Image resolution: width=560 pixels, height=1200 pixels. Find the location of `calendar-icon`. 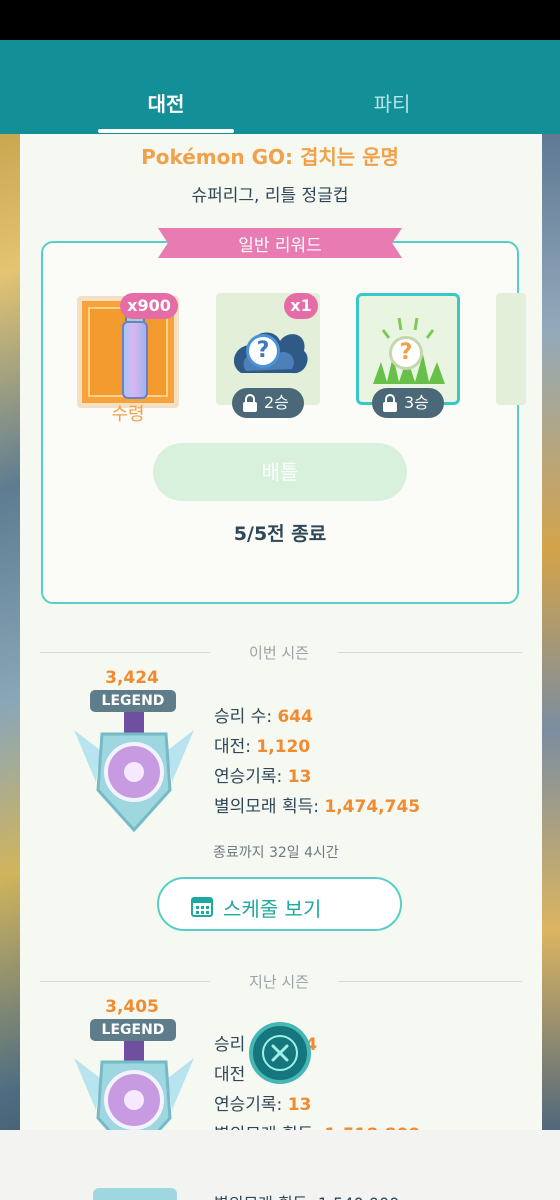

calendar-icon is located at coordinates (202, 907).